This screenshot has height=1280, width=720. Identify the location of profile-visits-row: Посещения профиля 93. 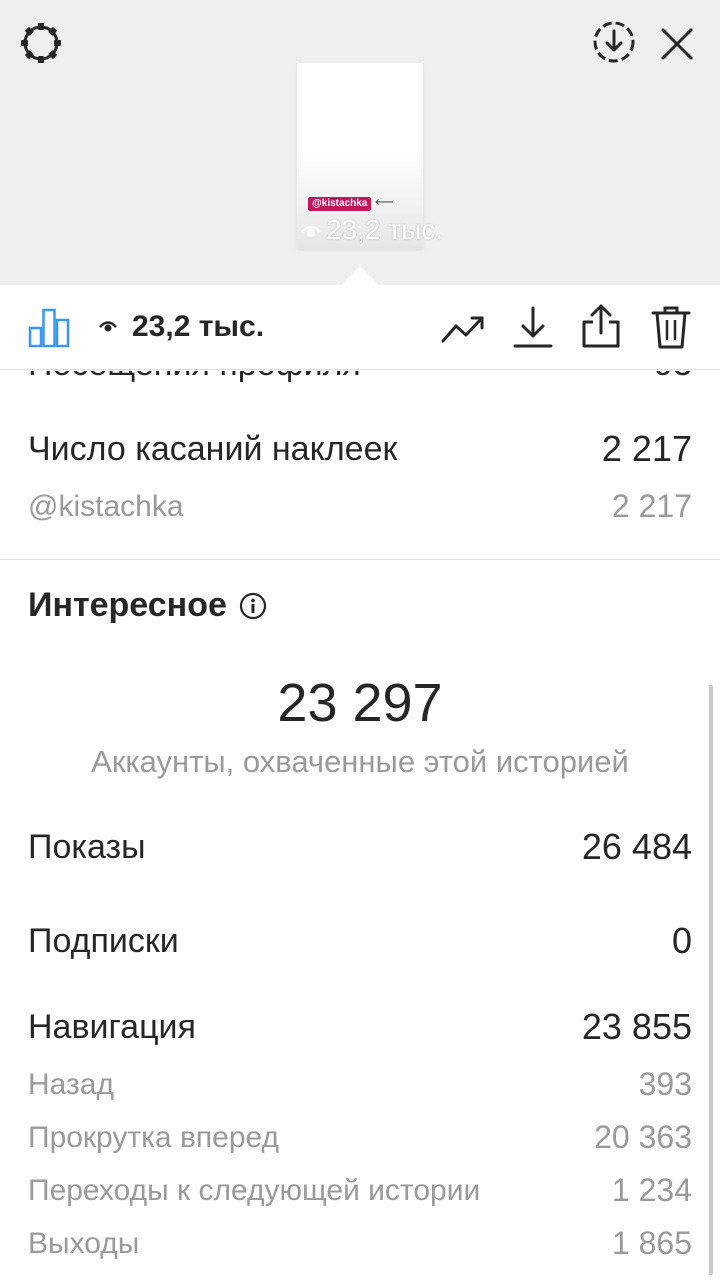
(360, 377).